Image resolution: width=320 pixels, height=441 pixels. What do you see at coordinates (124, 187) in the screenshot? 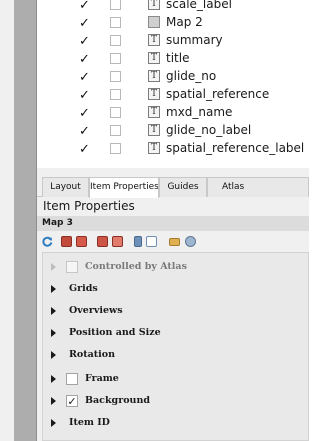
I see `tab-item-properties: Item Properties` at bounding box center [124, 187].